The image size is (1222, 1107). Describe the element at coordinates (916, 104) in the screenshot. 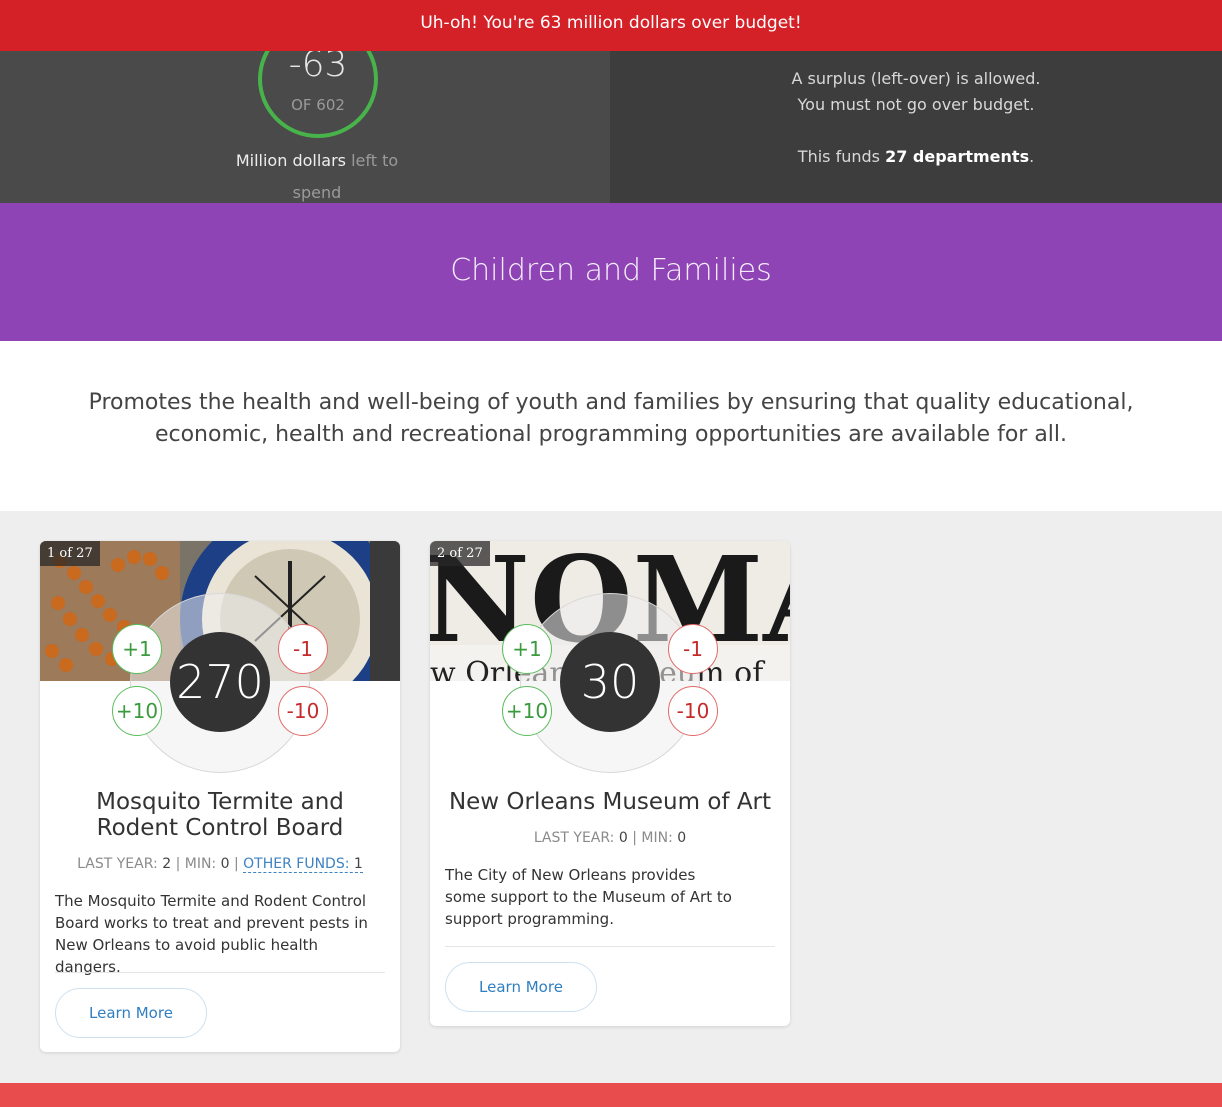

I see `rules-no-overspend: You must not go over budget.` at that location.